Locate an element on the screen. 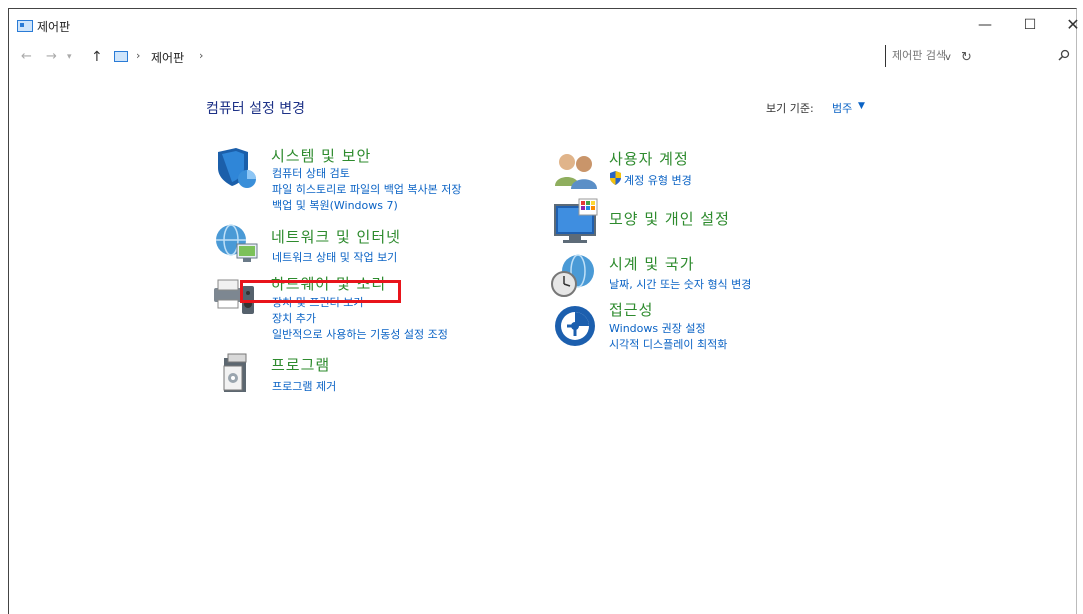 The image size is (1083, 614). view-by-label: 보기 기준: is located at coordinates (790, 108).